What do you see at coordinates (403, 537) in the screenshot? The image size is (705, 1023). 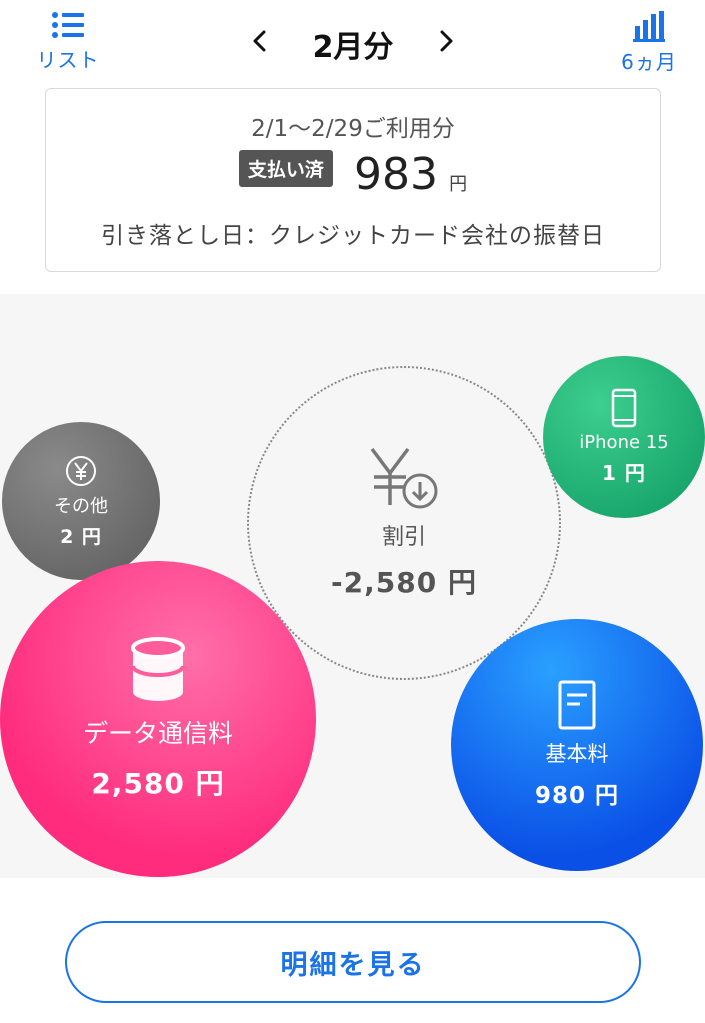 I see `discount-label: 割引` at bounding box center [403, 537].